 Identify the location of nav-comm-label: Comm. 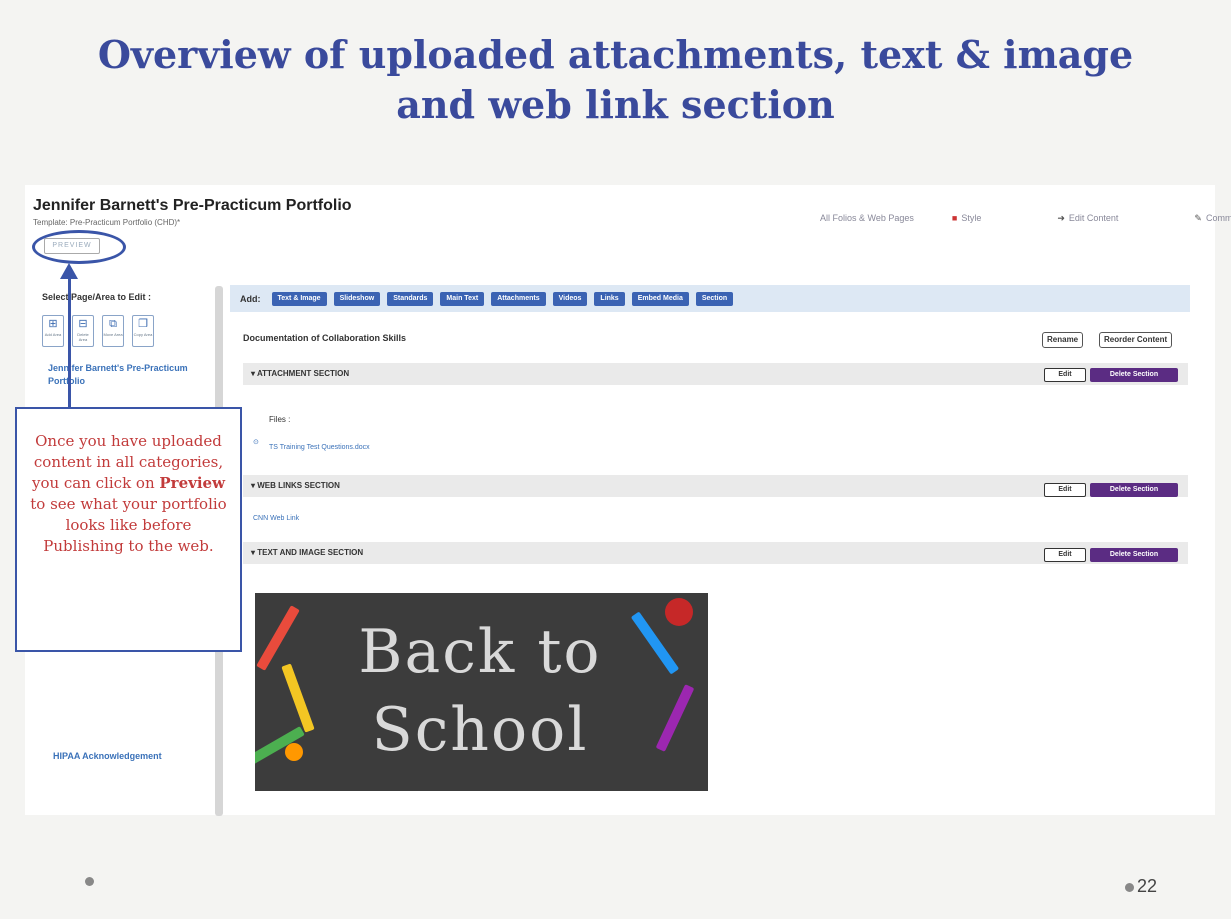
(1218, 218).